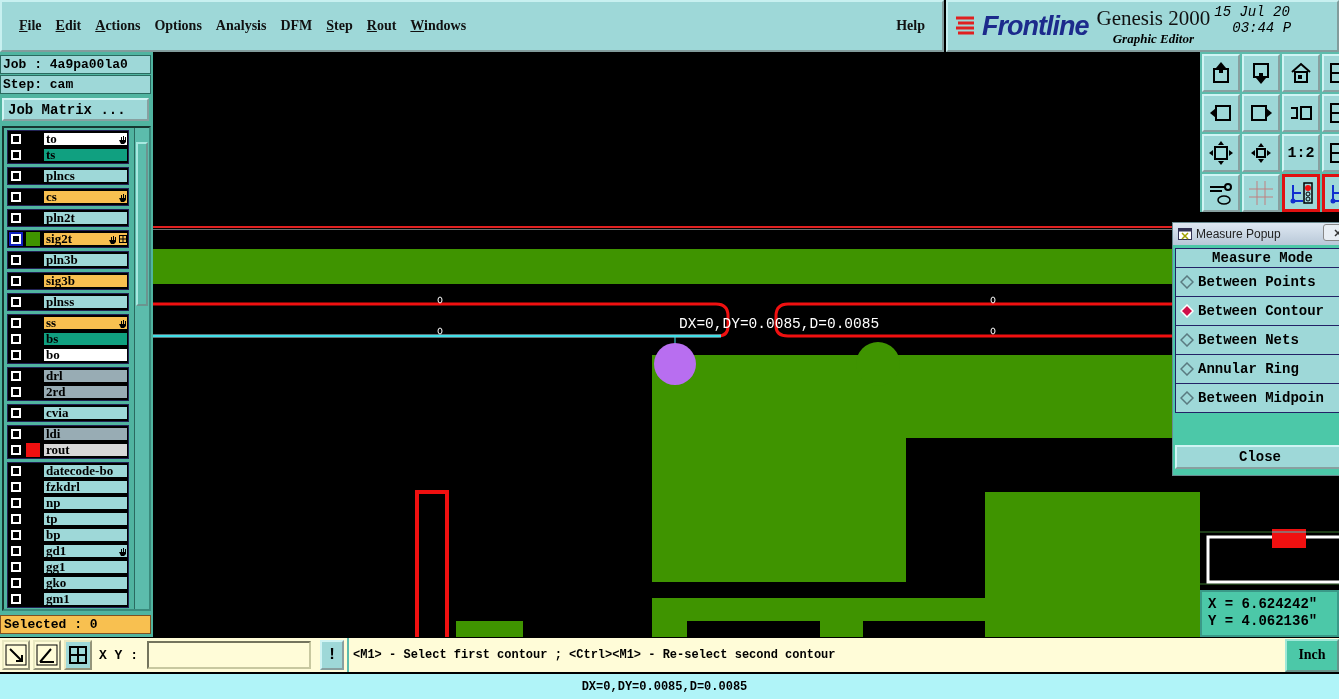  What do you see at coordinates (85, 503) in the screenshot?
I see `layer-label: np` at bounding box center [85, 503].